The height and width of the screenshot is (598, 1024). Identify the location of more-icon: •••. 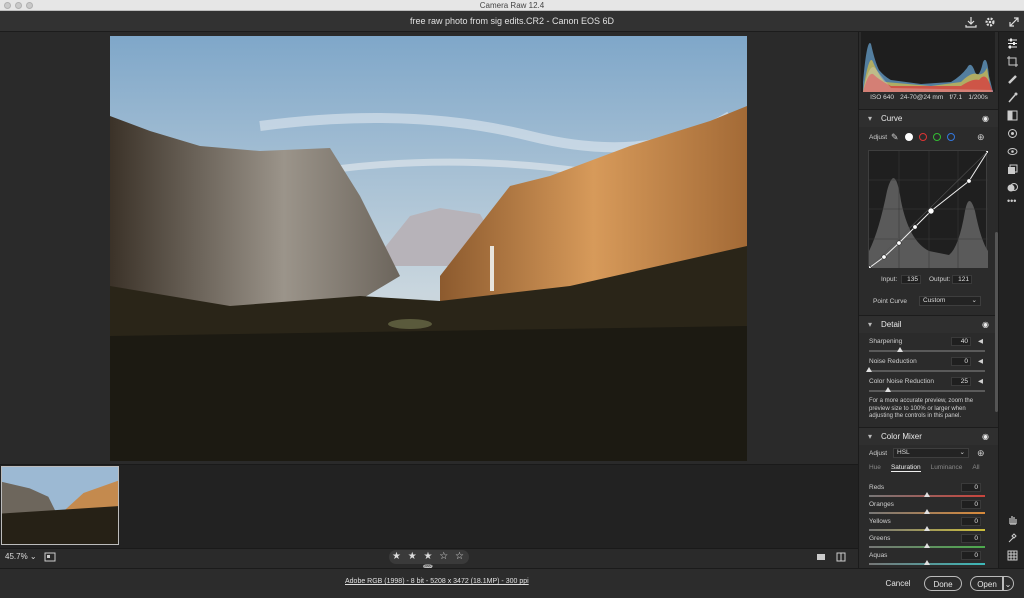
(1012, 203).